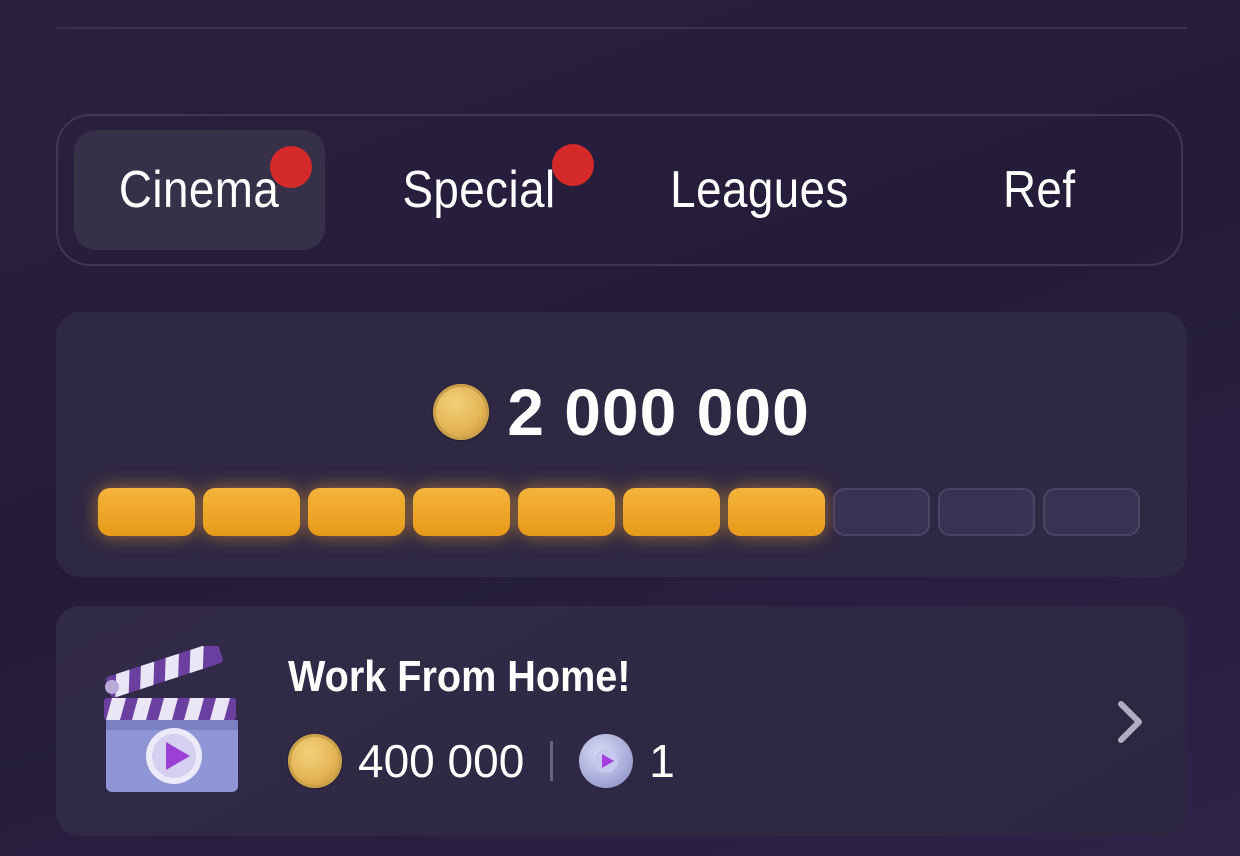 This screenshot has width=1240, height=856. What do you see at coordinates (606, 761) in the screenshot?
I see `play-ticket-icon` at bounding box center [606, 761].